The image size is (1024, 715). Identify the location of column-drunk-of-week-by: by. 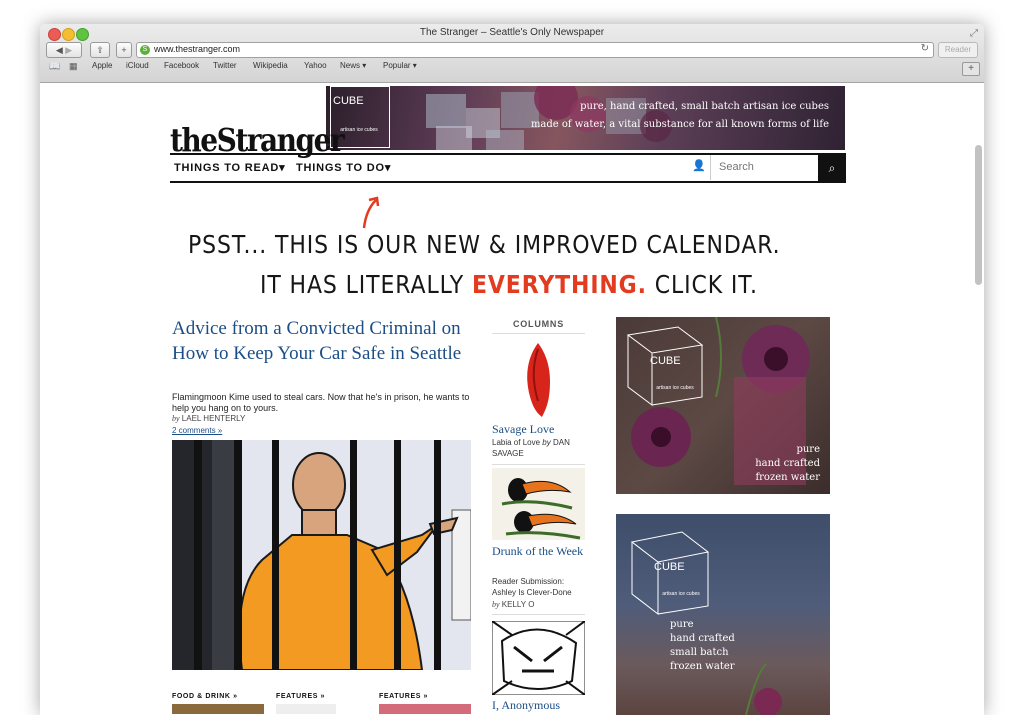
(496, 604).